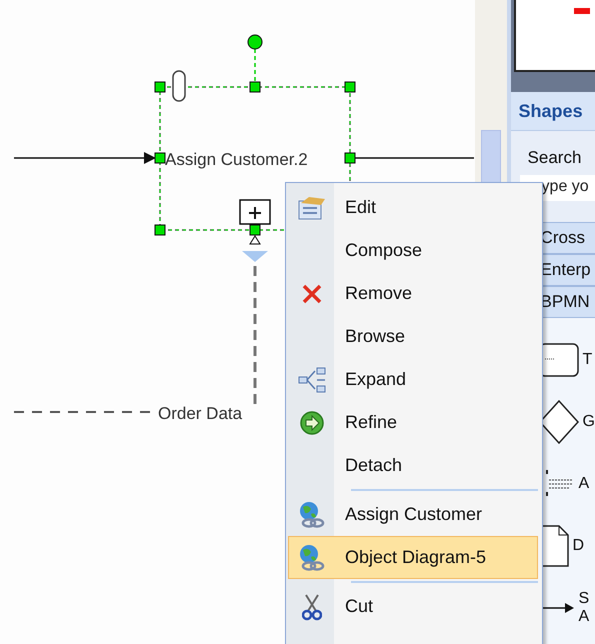 Image resolution: width=595 pixels, height=644 pixels. What do you see at coordinates (552, 111) in the screenshot?
I see `panel-title: Shapes` at bounding box center [552, 111].